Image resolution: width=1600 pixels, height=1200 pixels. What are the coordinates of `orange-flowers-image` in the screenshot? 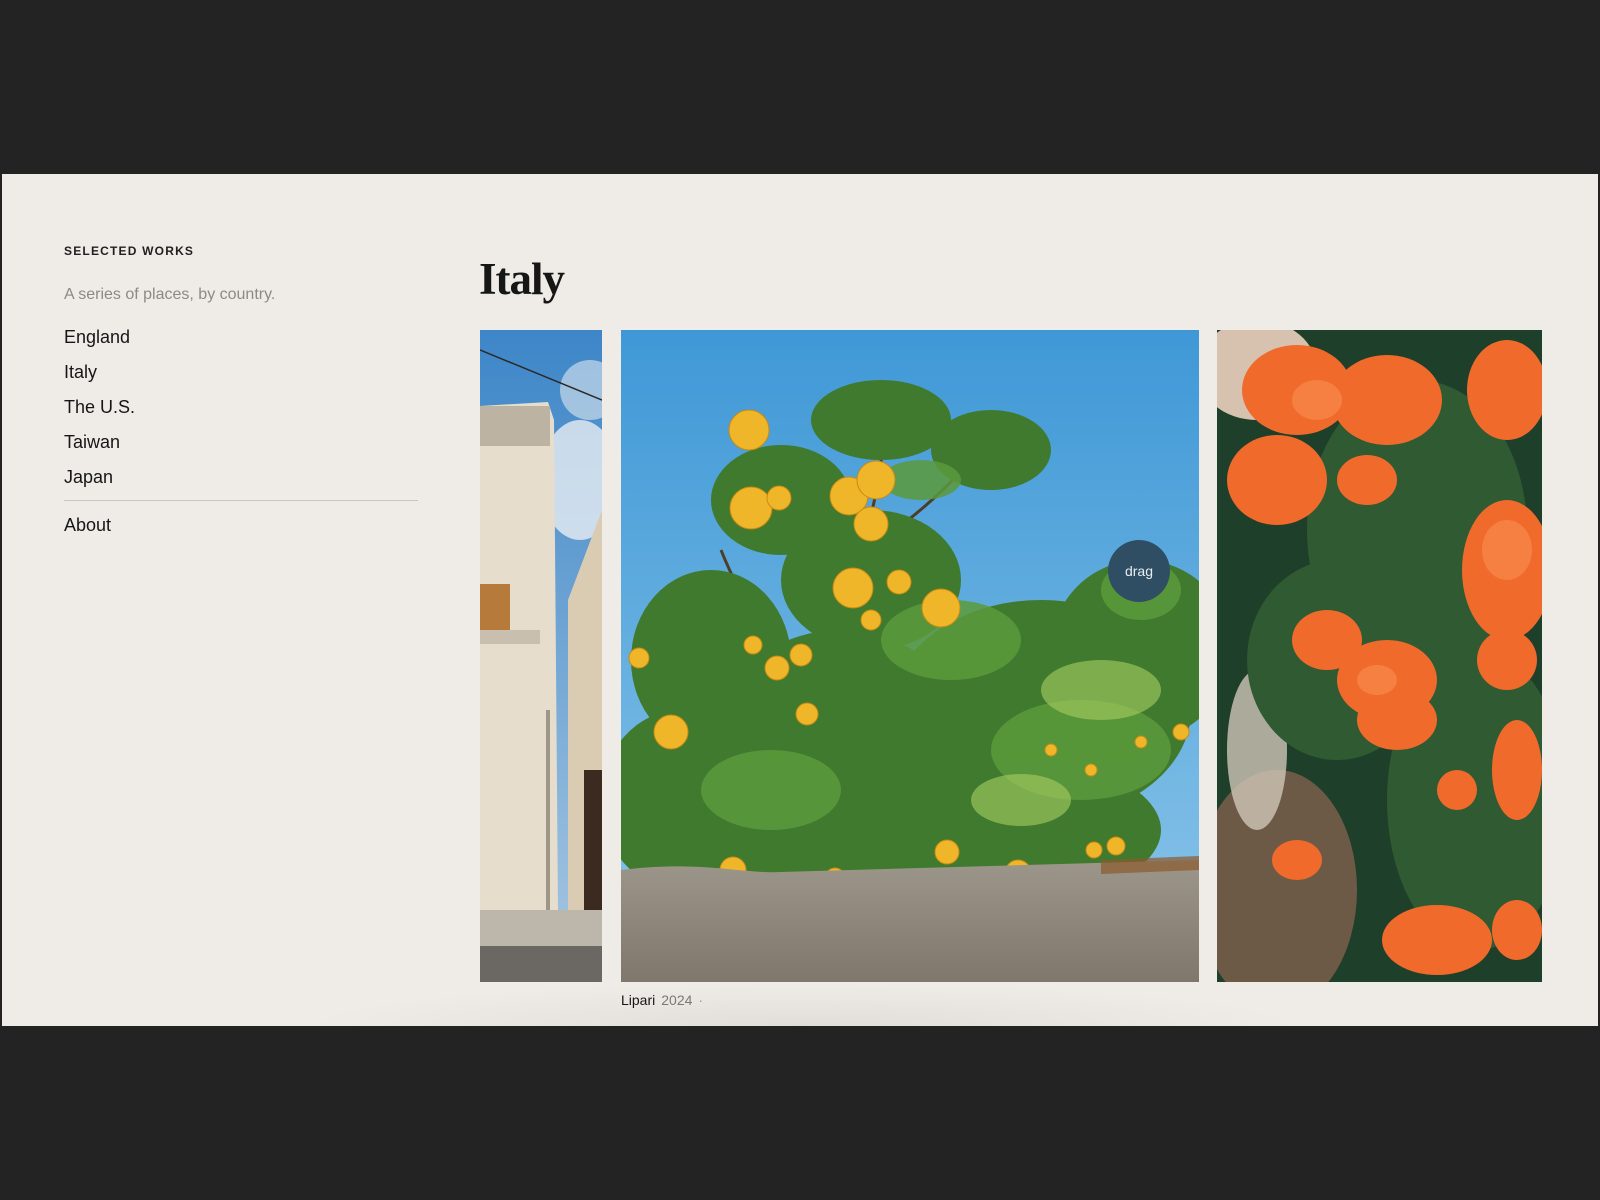 It's located at (1379, 656).